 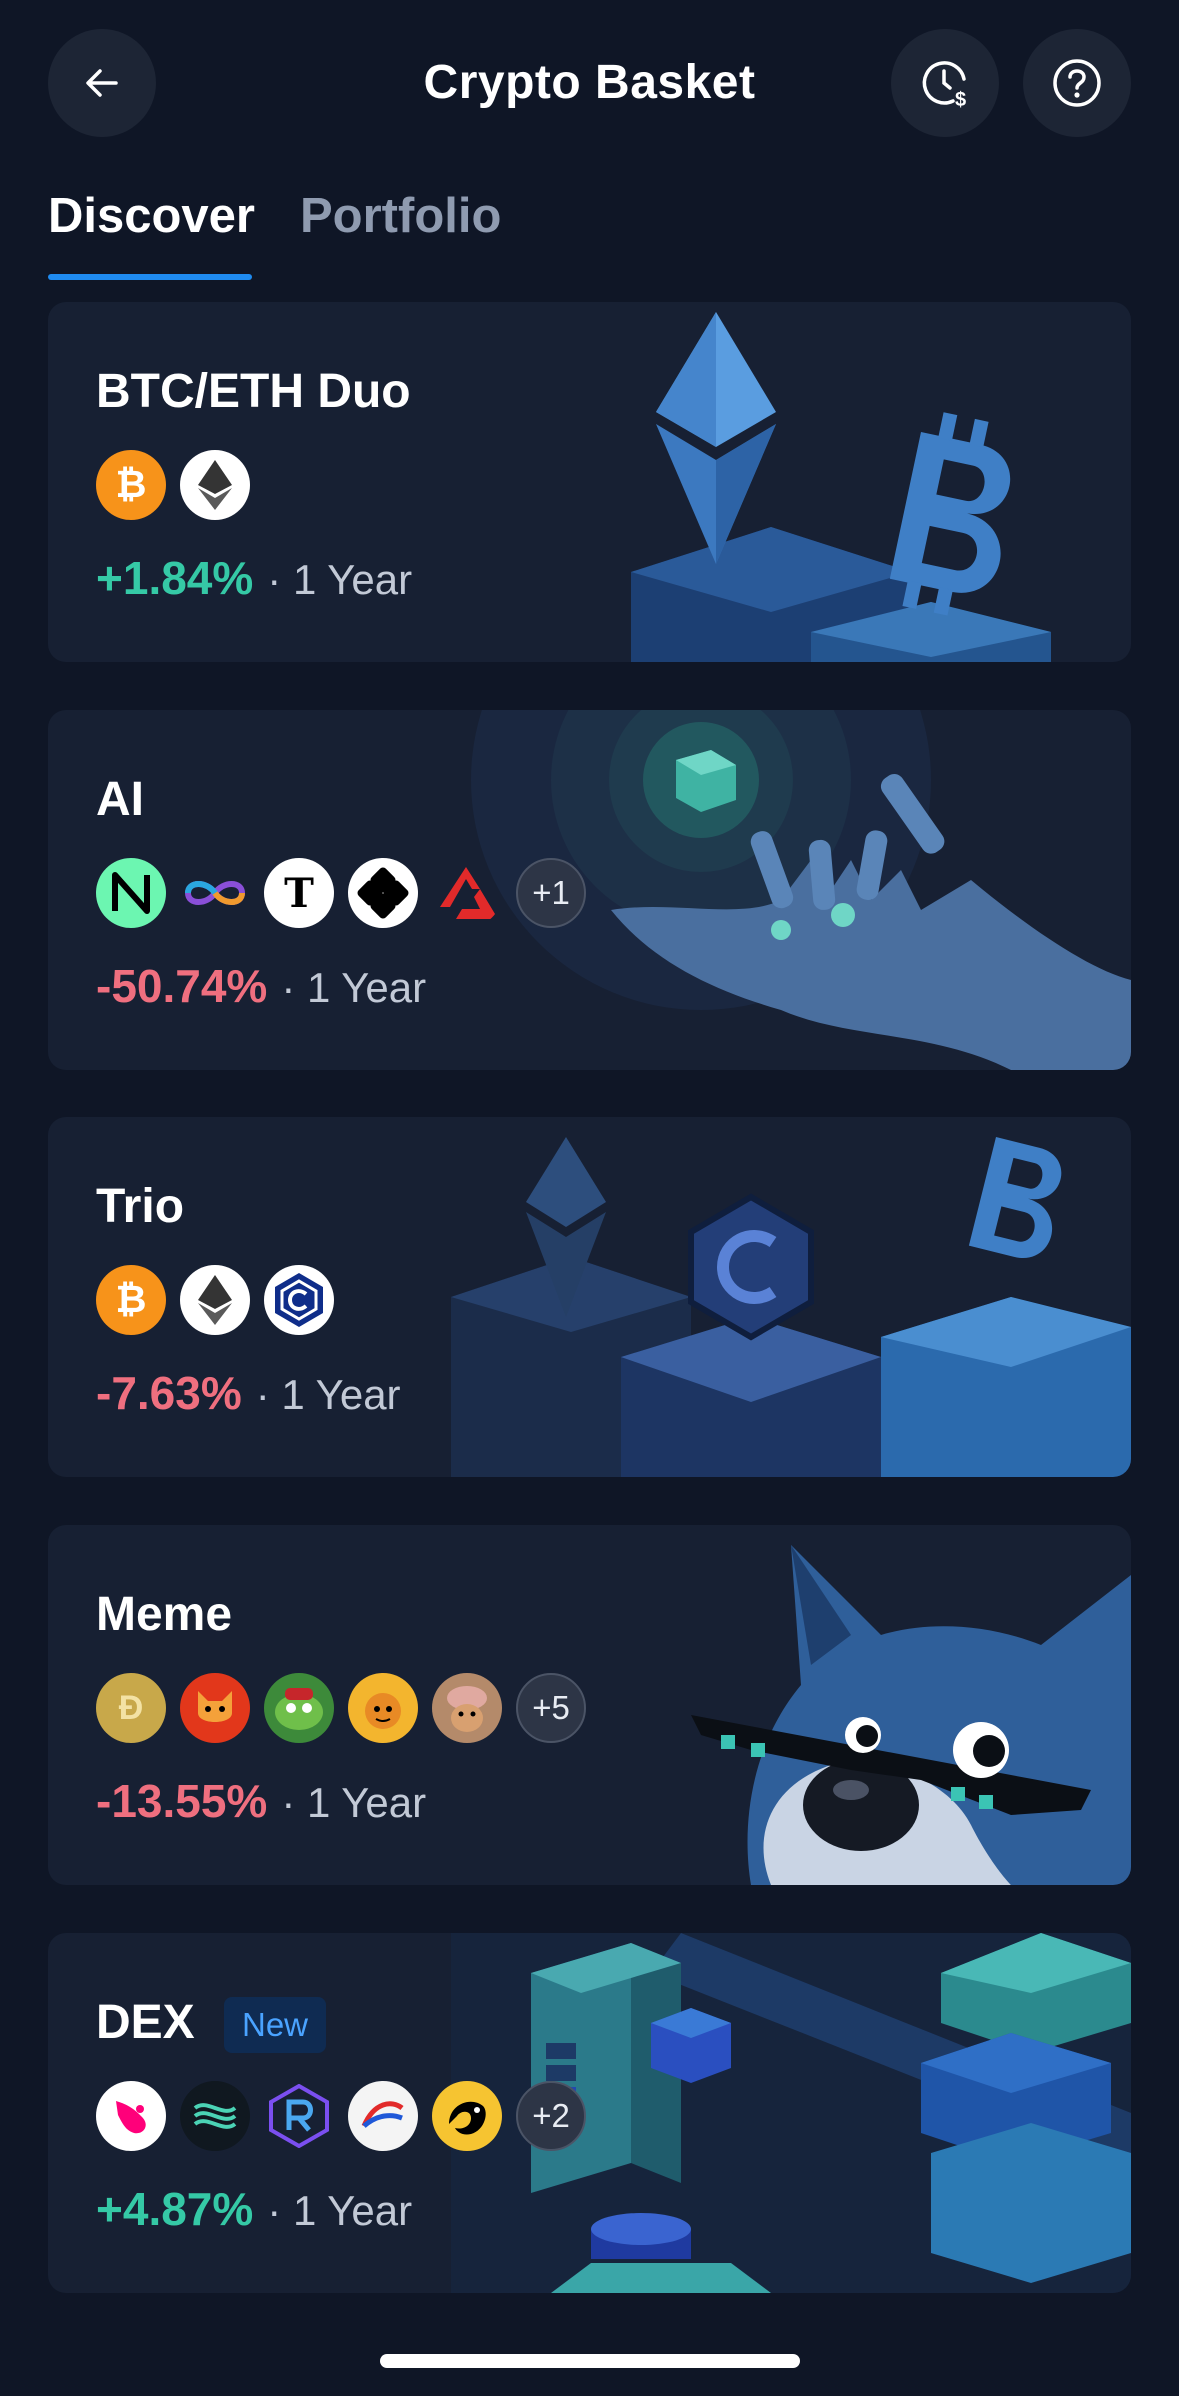 What do you see at coordinates (589, 1705) in the screenshot?
I see `basket-card-meme: Meme Ð +5 -13.55% · 1 Year` at bounding box center [589, 1705].